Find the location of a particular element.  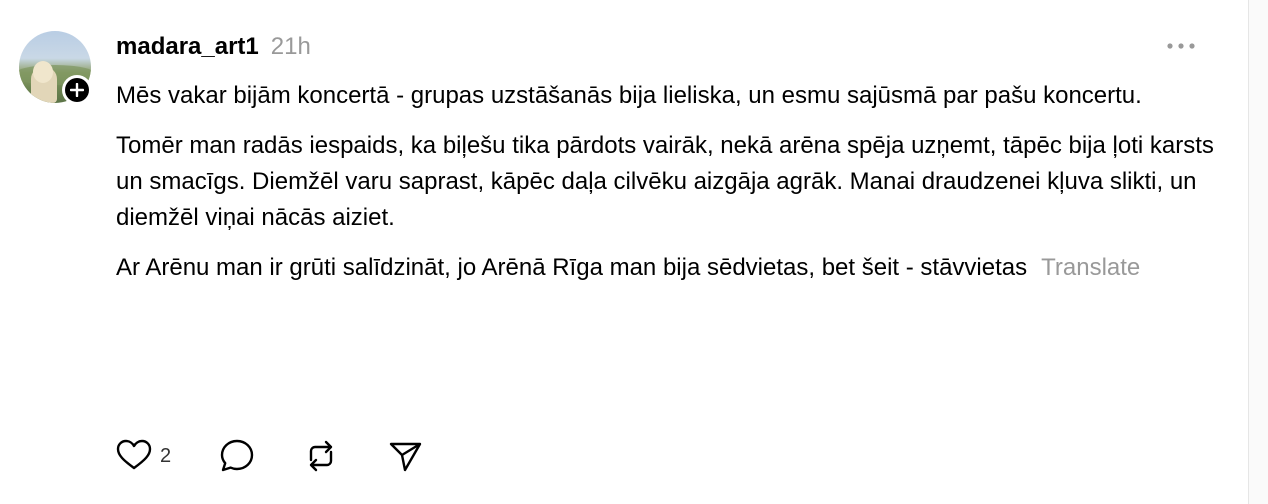

more-options-button is located at coordinates (1181, 46).